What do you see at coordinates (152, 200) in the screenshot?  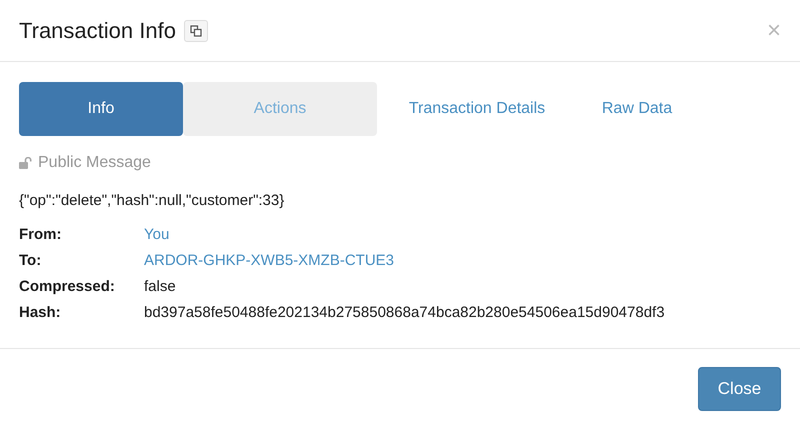 I see `message-text: {"op":"delete","hash":null,"customer":33}` at bounding box center [152, 200].